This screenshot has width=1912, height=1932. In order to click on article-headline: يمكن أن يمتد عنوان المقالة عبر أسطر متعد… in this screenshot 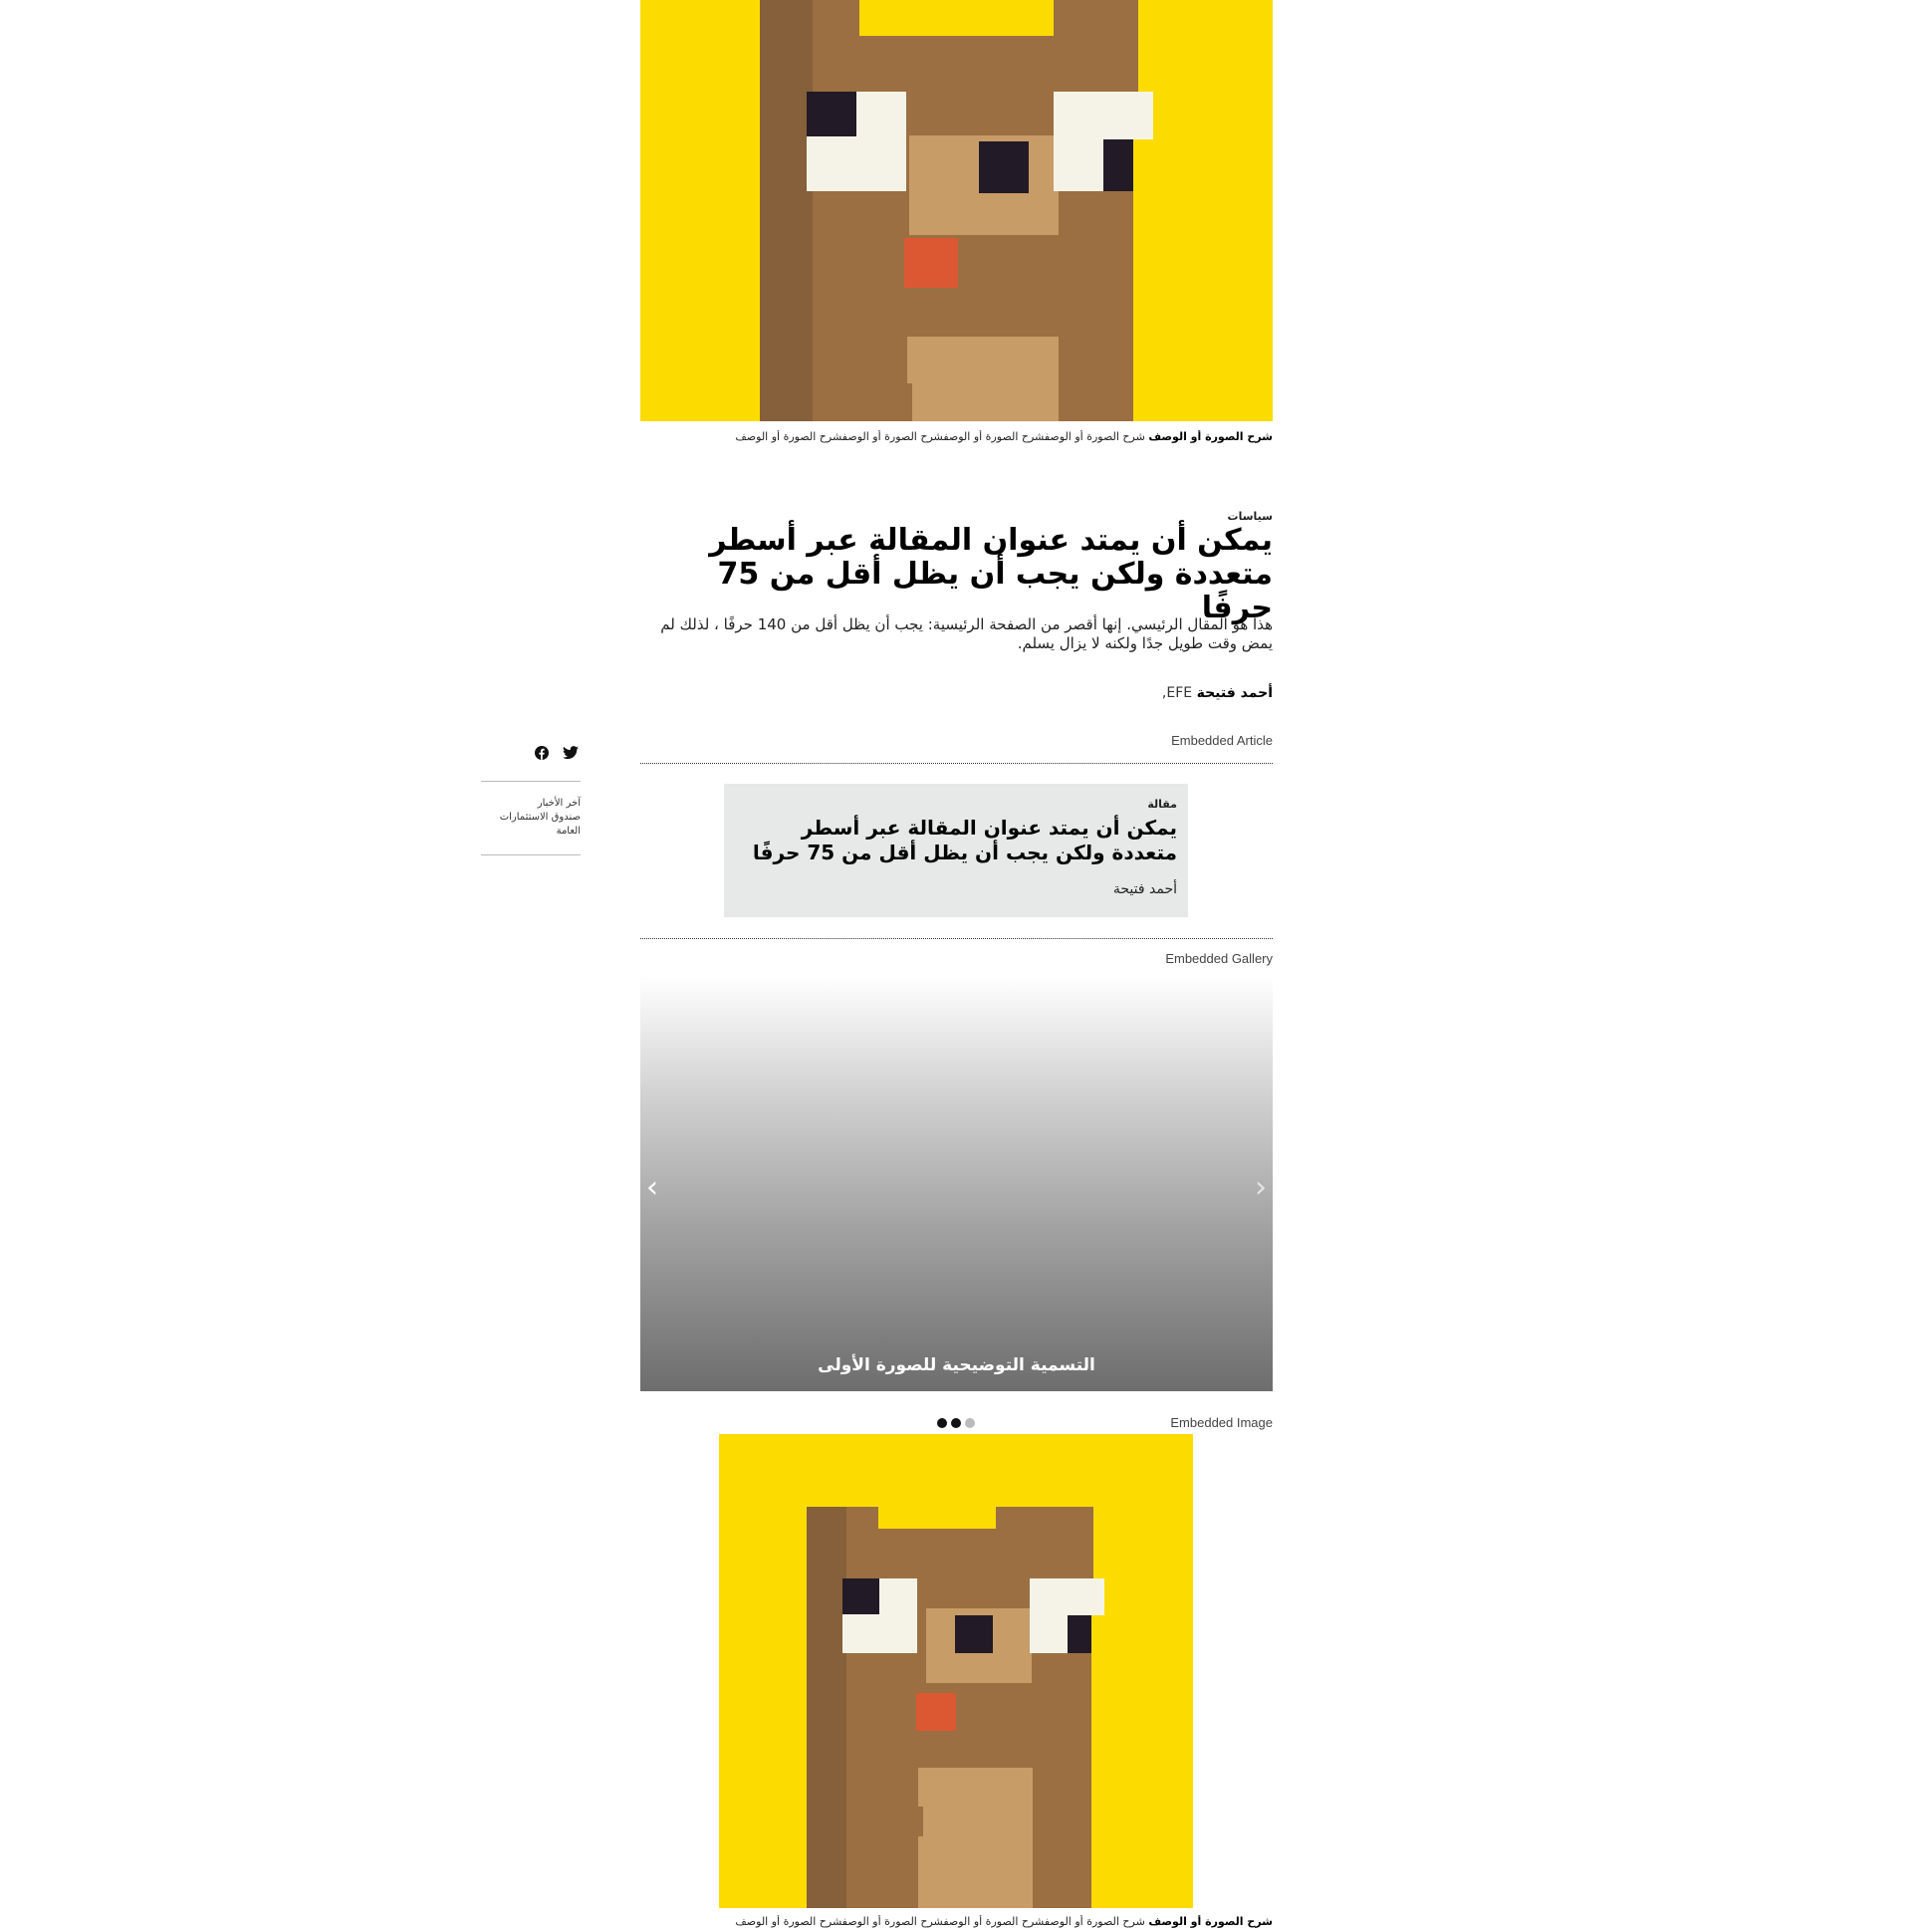, I will do `click(991, 574)`.